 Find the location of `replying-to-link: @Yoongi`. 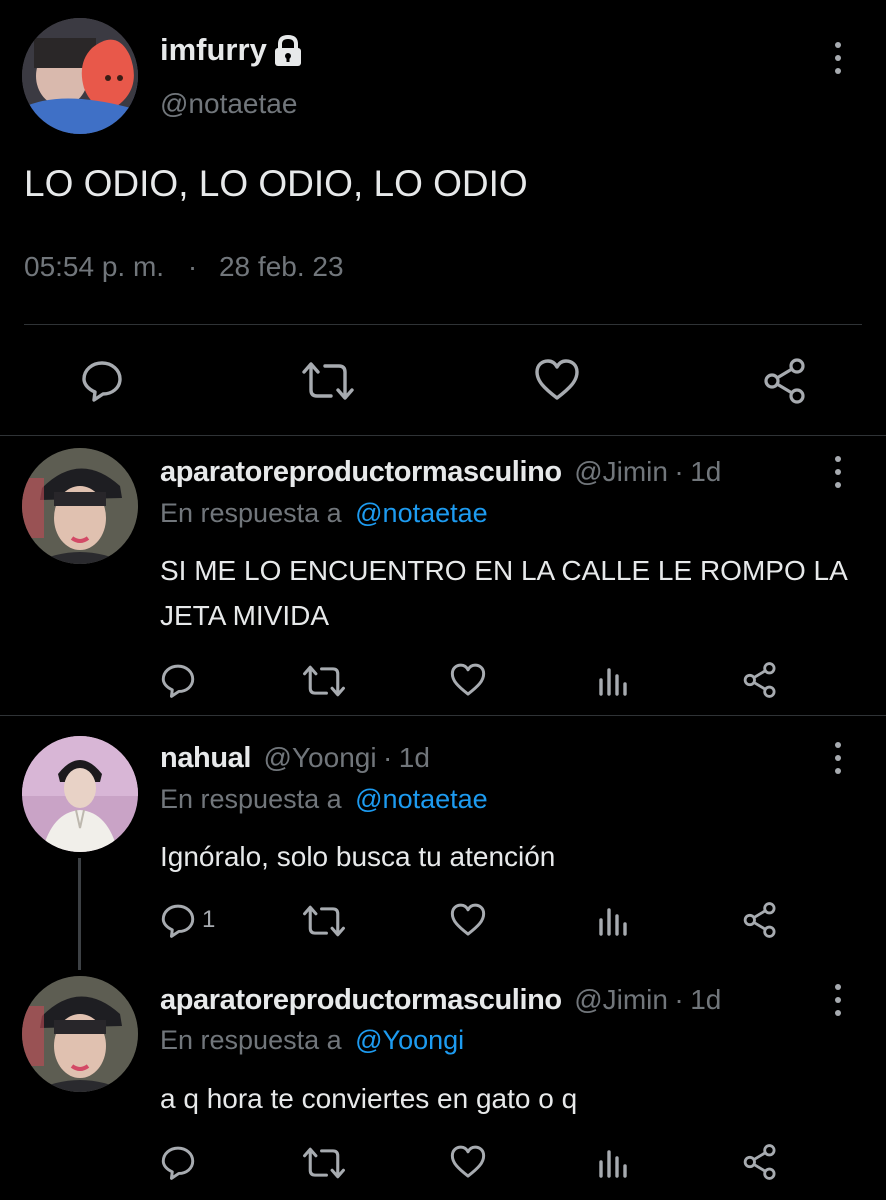

replying-to-link: @Yoongi is located at coordinates (409, 1040).